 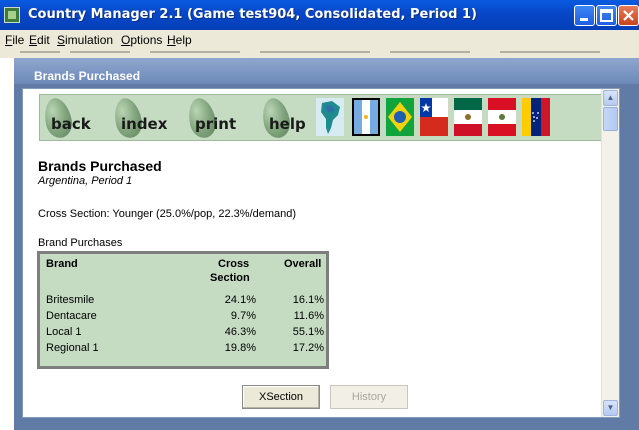 I want to click on table-row-brand: Local 1, so click(x=64, y=332).